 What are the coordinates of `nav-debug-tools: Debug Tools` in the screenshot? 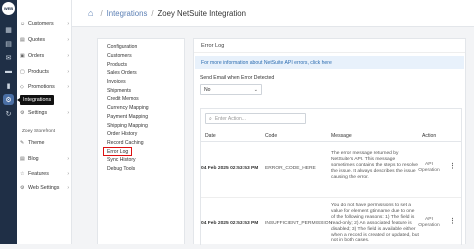 It's located at (141, 169).